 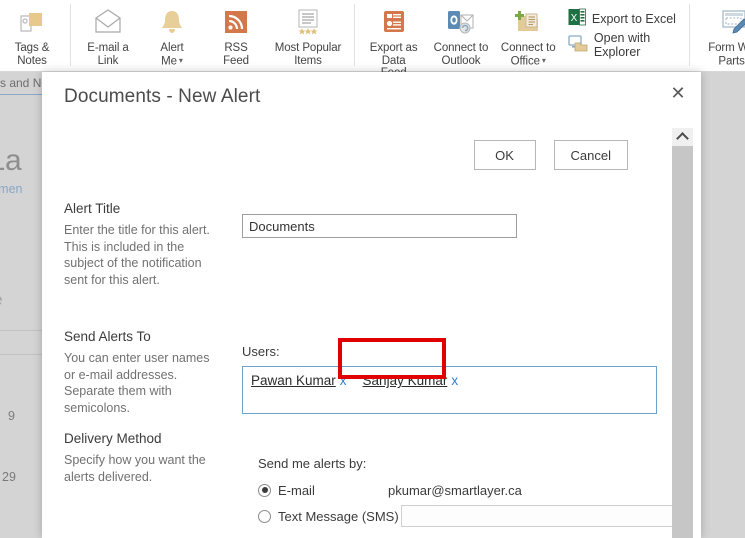 I want to click on ribbon-group-connect-export: Export as DataFeed, so click(x=521, y=39).